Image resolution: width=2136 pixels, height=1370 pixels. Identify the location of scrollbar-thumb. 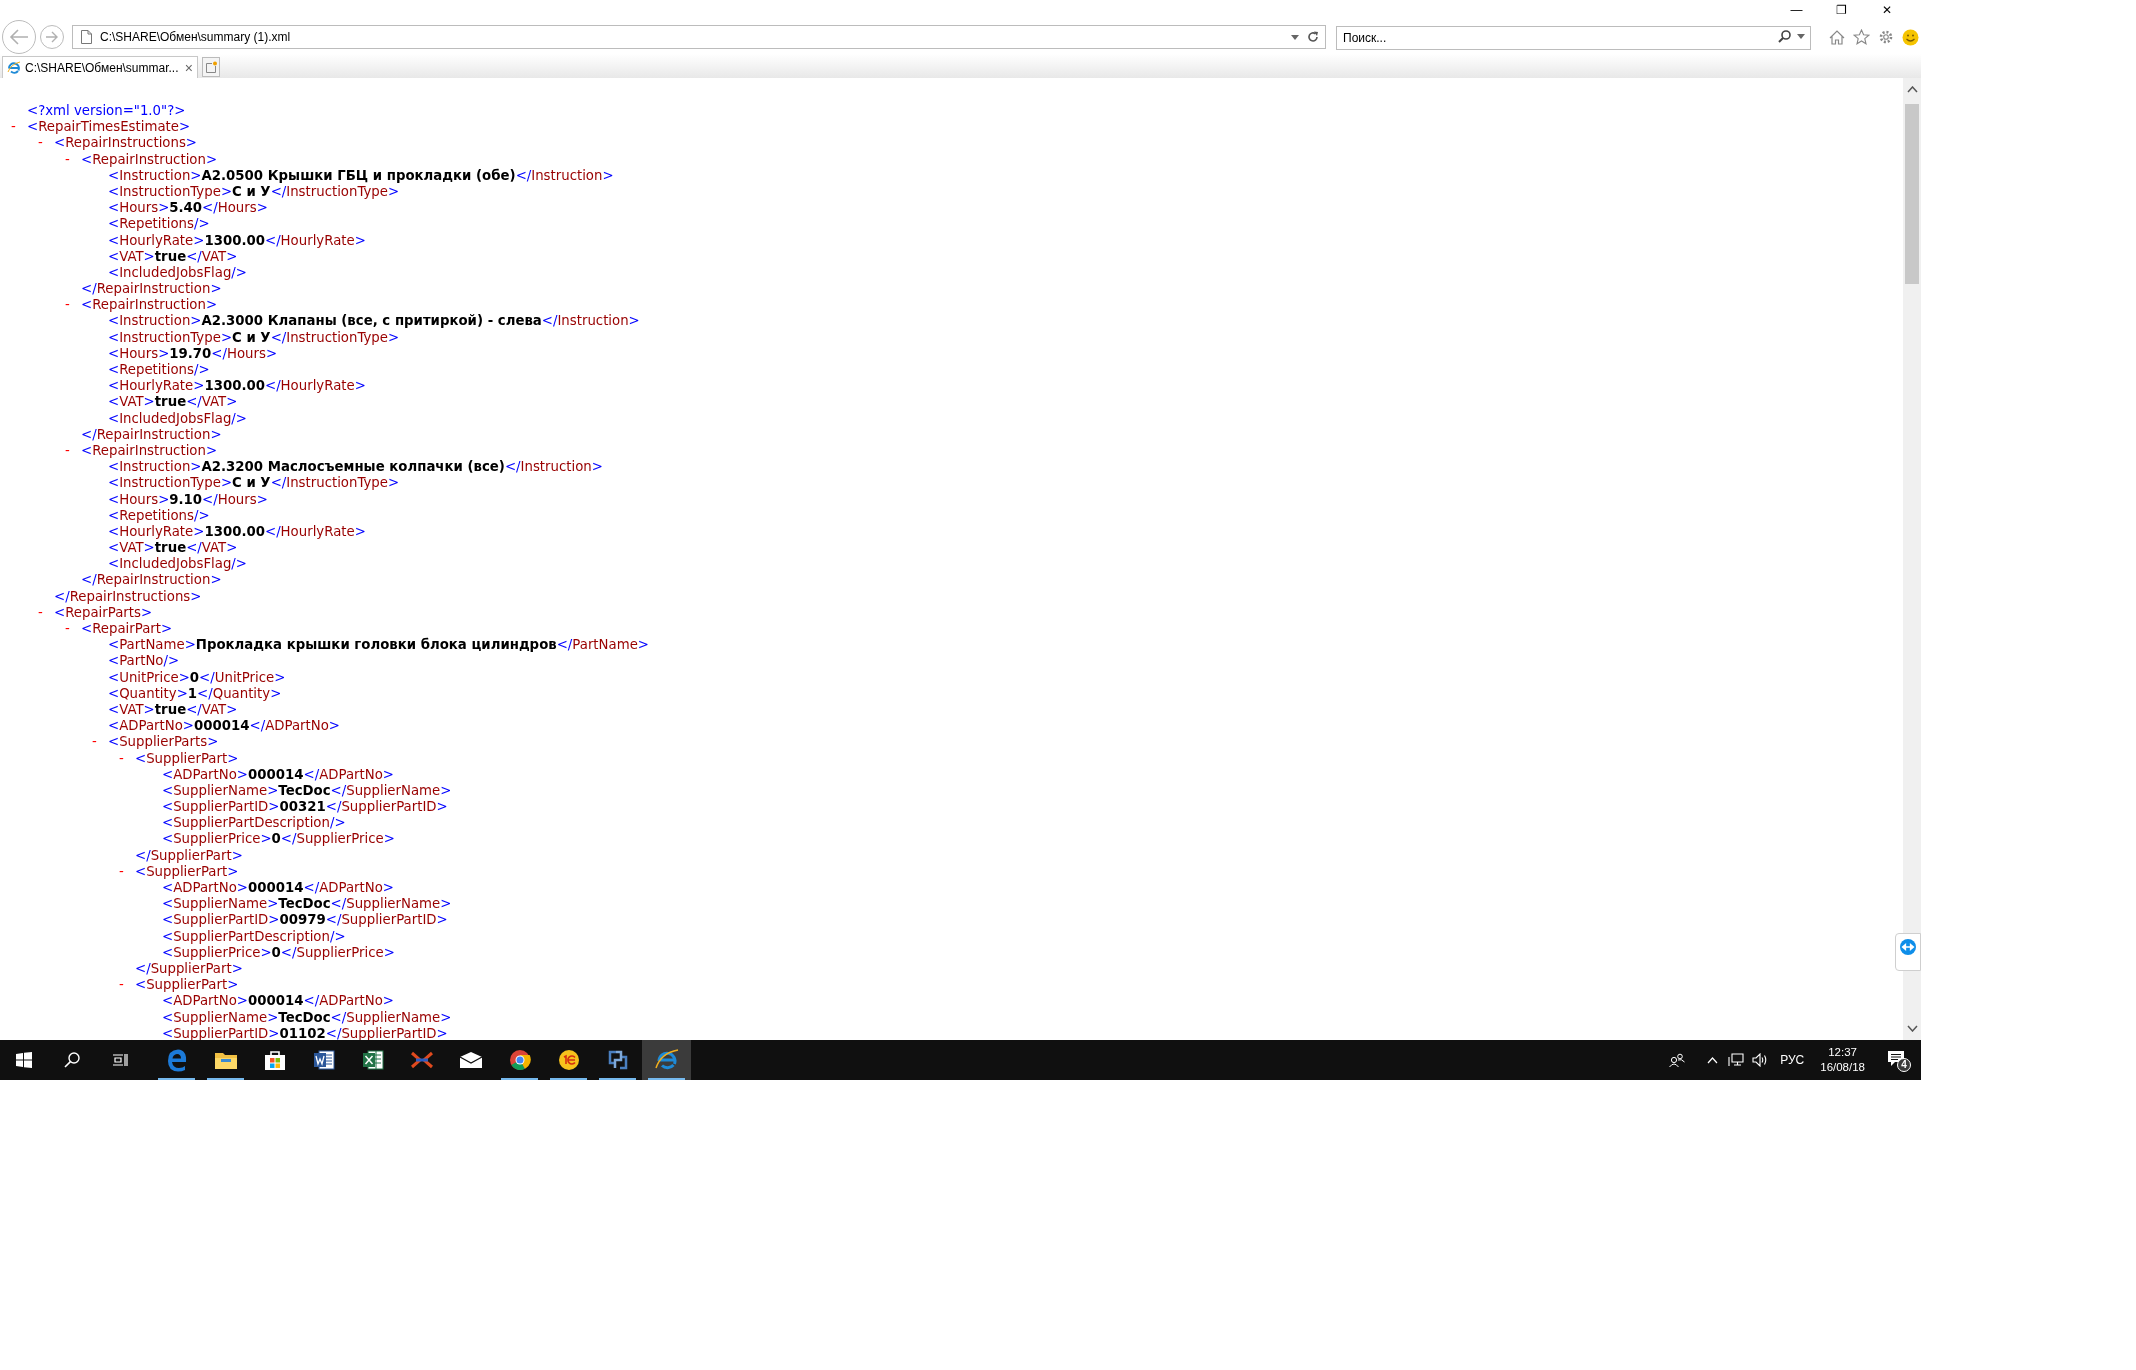
(1912, 194).